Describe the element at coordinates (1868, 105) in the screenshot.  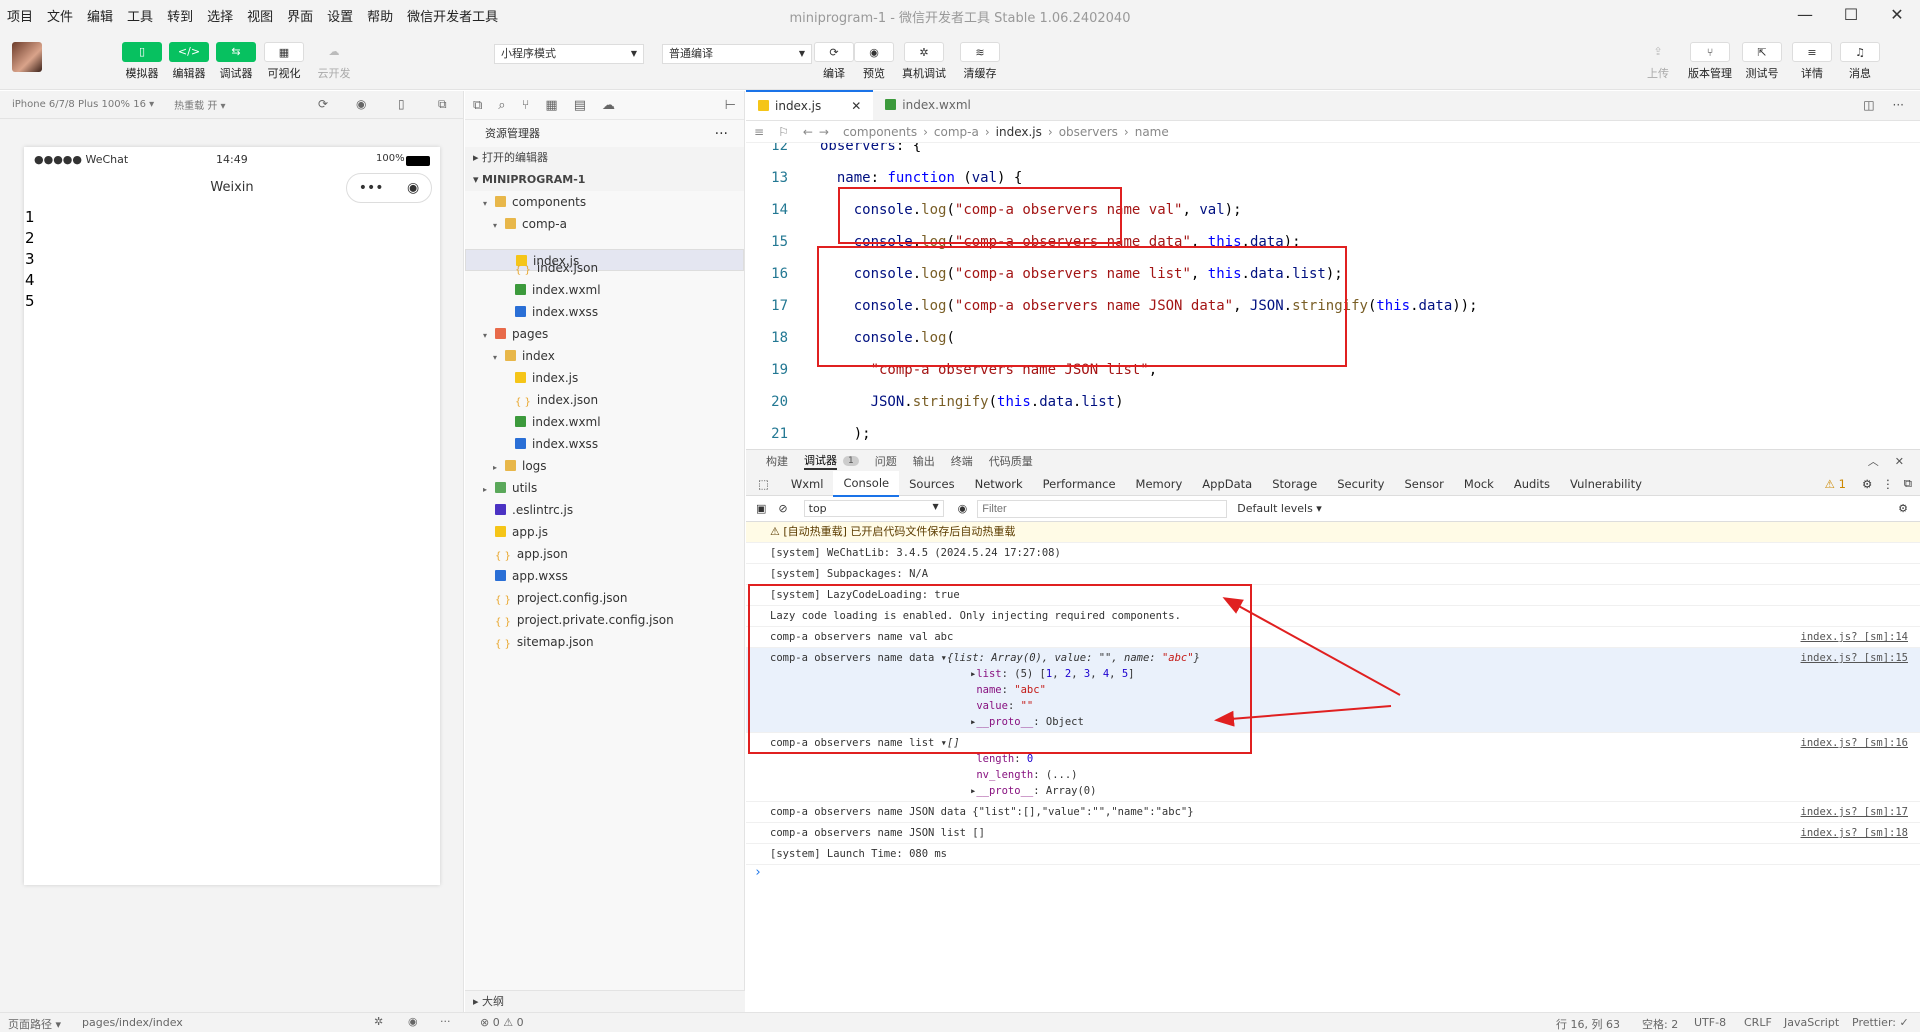
I see `split-editor-icon: ◫` at that location.